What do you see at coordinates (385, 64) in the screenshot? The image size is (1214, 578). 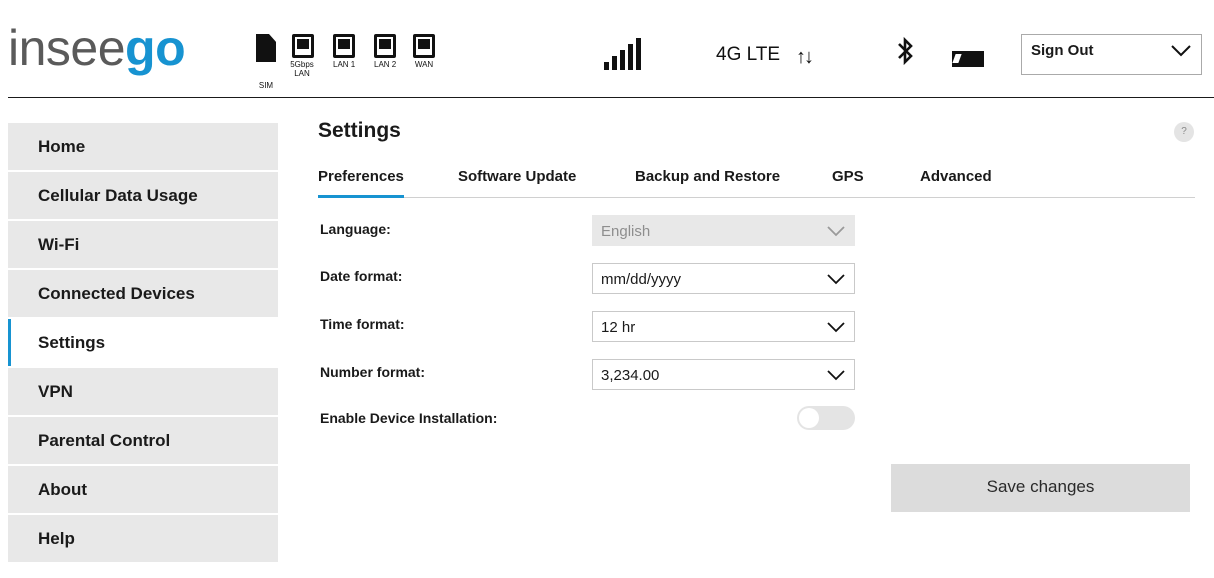 I see `port-lan2-label: LAN 2` at bounding box center [385, 64].